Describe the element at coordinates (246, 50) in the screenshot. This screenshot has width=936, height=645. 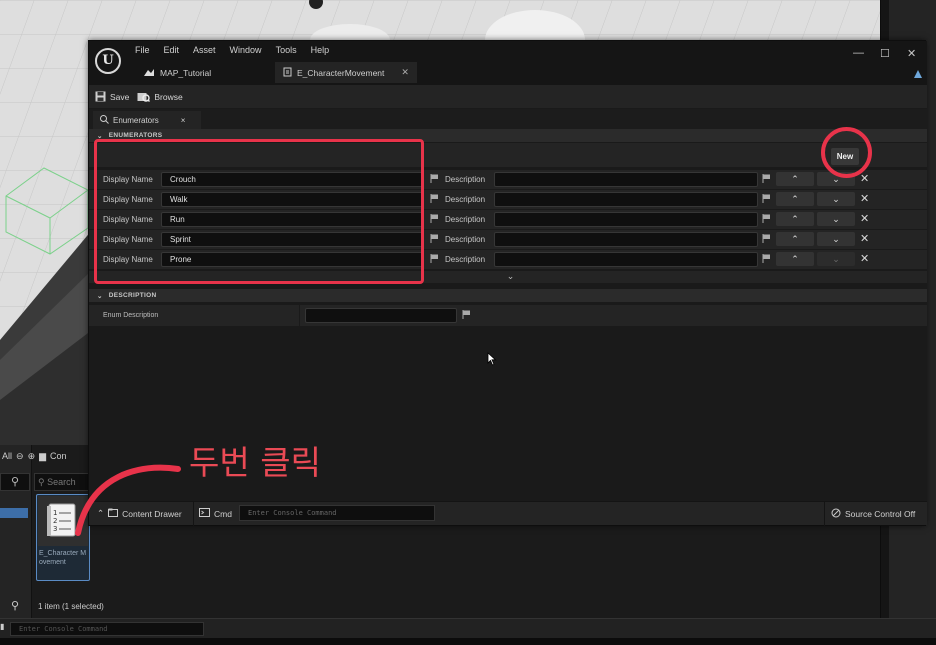
I see `menu-window: Window` at that location.